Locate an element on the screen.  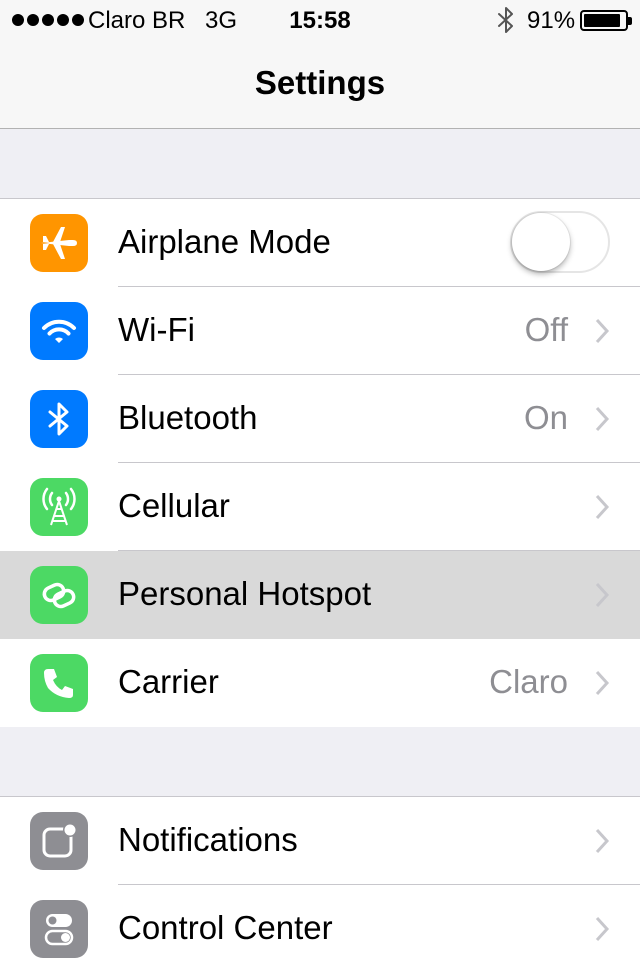
settings-row-label: Notifications is located at coordinates (208, 839).